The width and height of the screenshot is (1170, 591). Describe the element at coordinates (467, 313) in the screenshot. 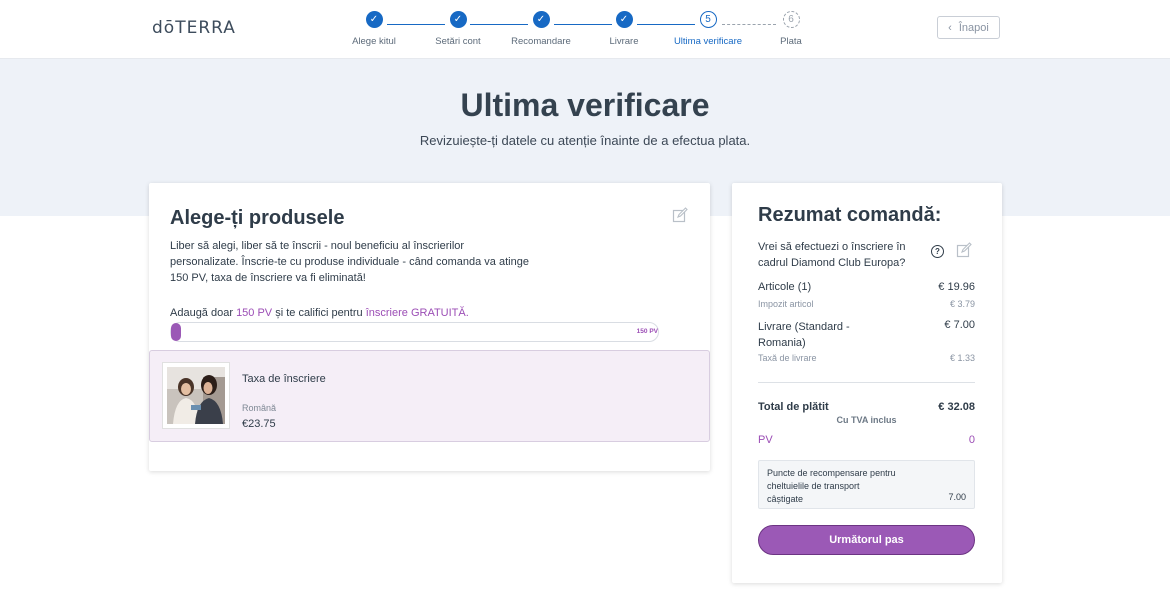

I see `pv-suffix: .` at that location.